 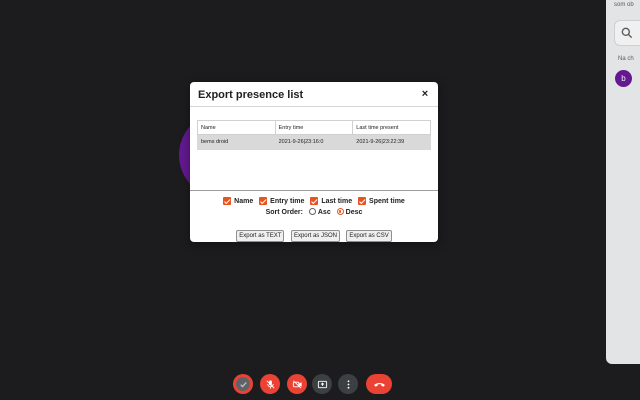 I want to click on presence-button, so click(x=243, y=384).